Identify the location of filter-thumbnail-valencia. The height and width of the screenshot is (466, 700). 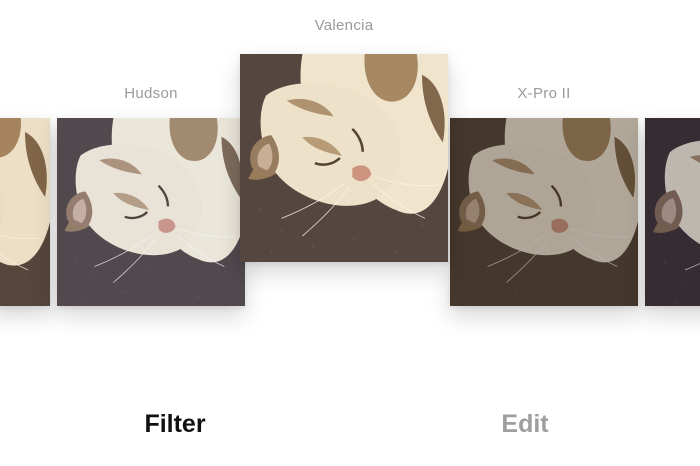
(344, 158).